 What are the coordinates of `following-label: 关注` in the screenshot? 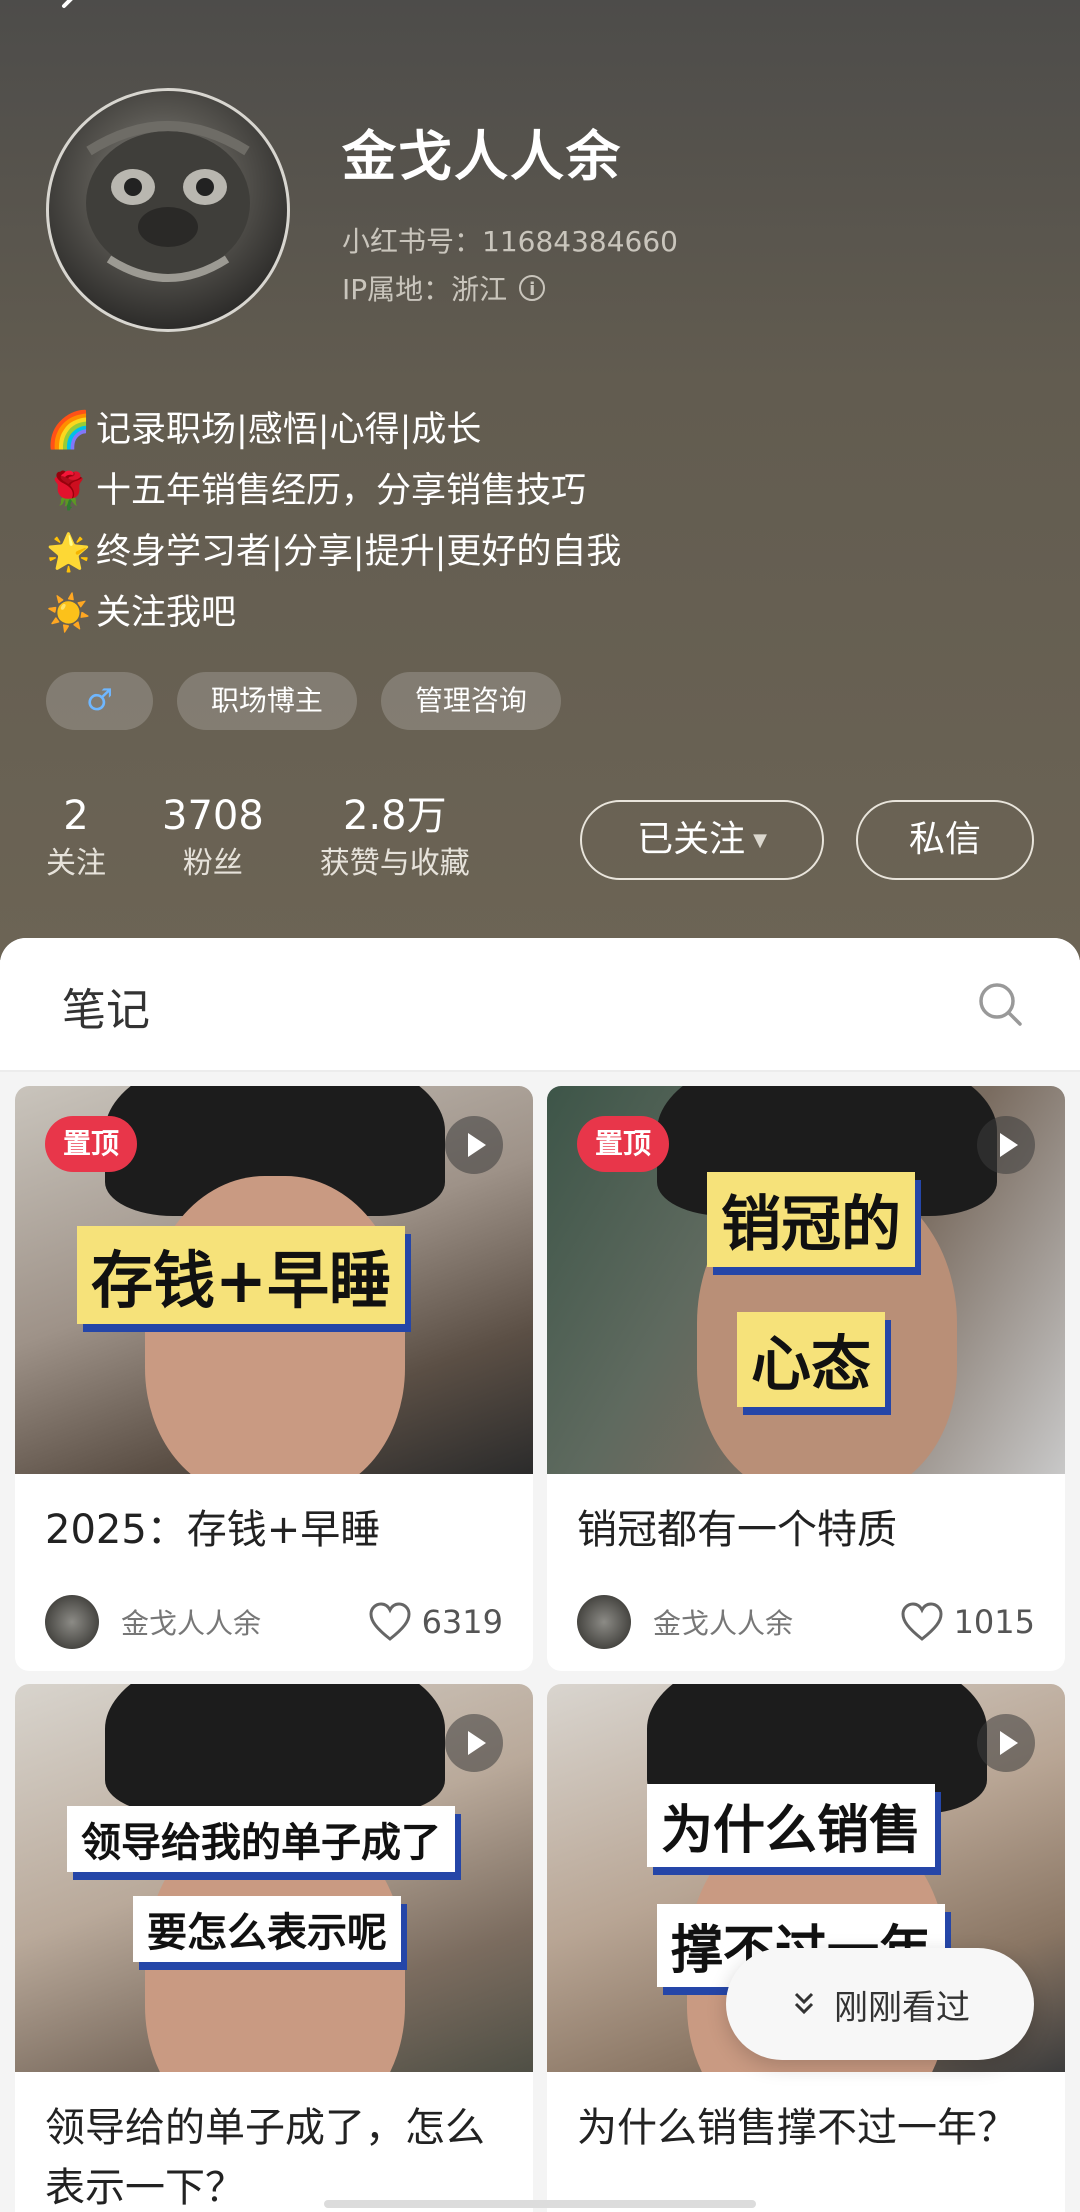 It's located at (76, 863).